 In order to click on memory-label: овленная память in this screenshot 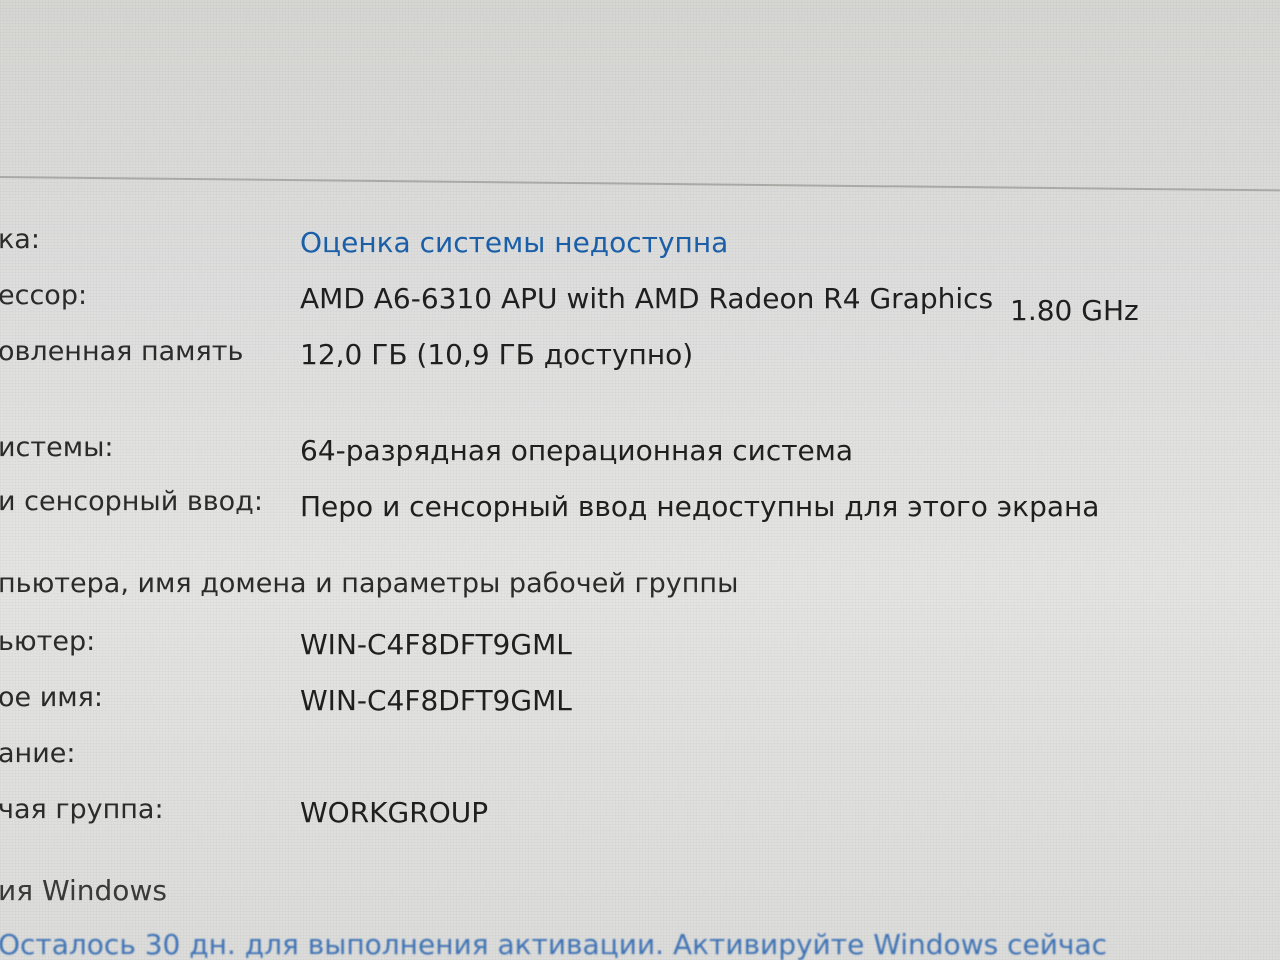, I will do `click(122, 351)`.